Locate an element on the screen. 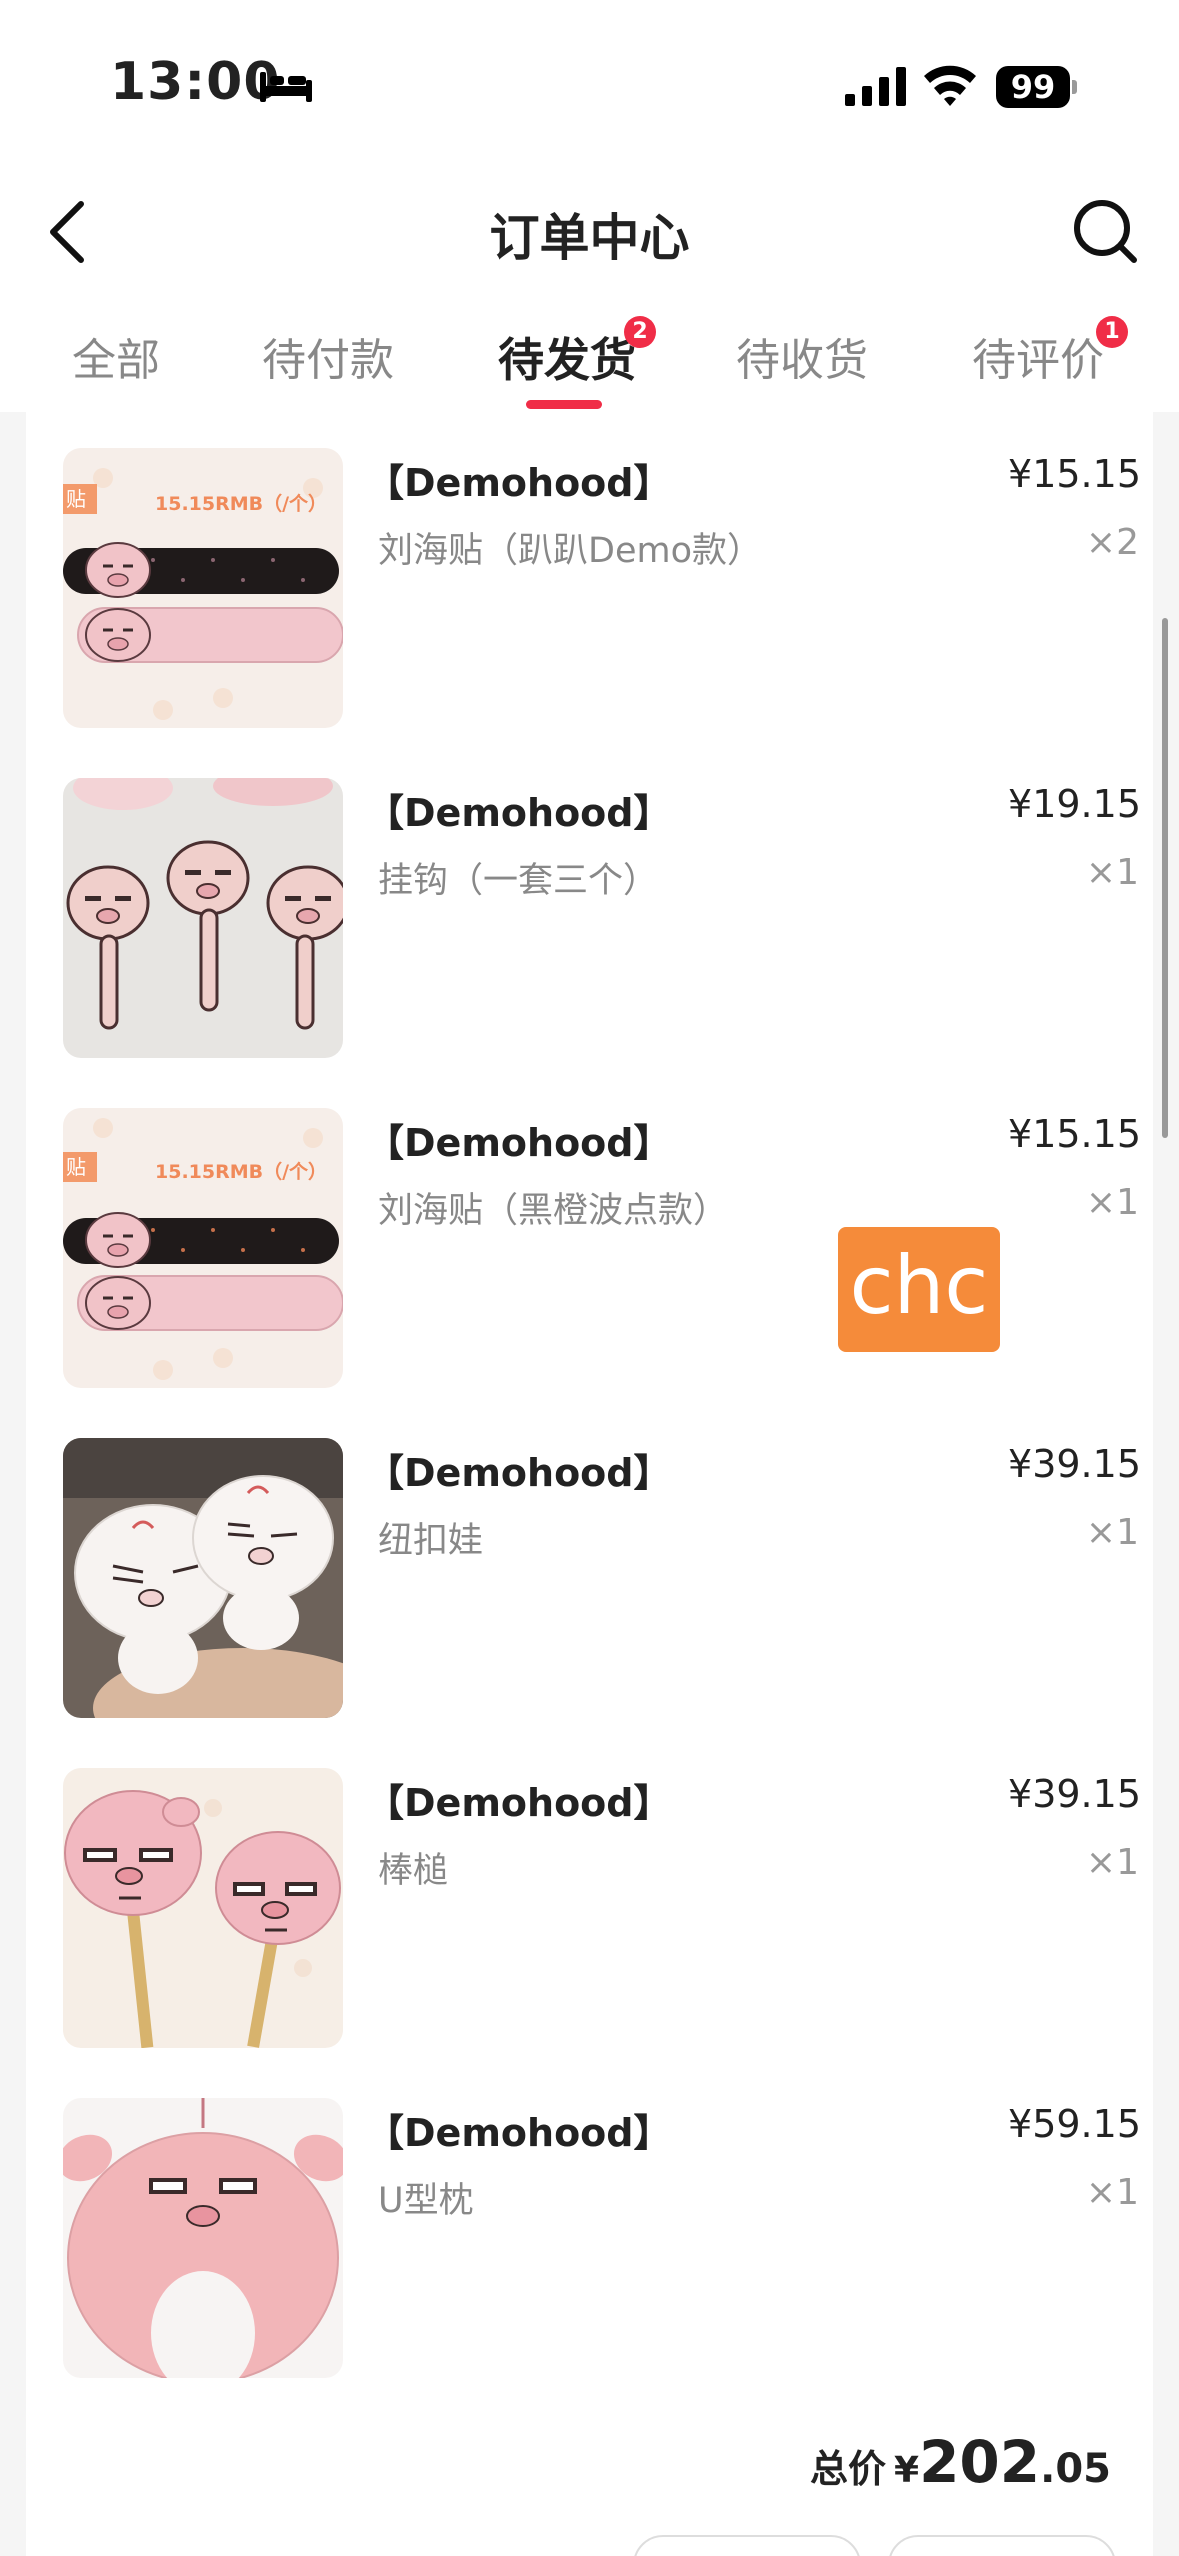 This screenshot has width=1179, height=2556. signal-icon is located at coordinates (875, 86).